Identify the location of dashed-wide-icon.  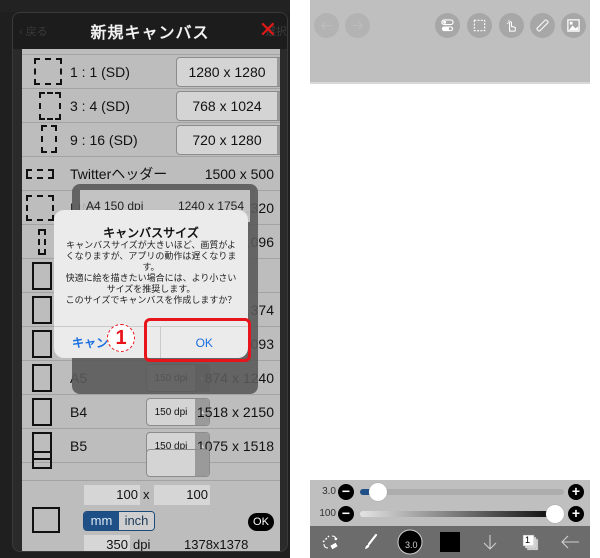
(40, 174).